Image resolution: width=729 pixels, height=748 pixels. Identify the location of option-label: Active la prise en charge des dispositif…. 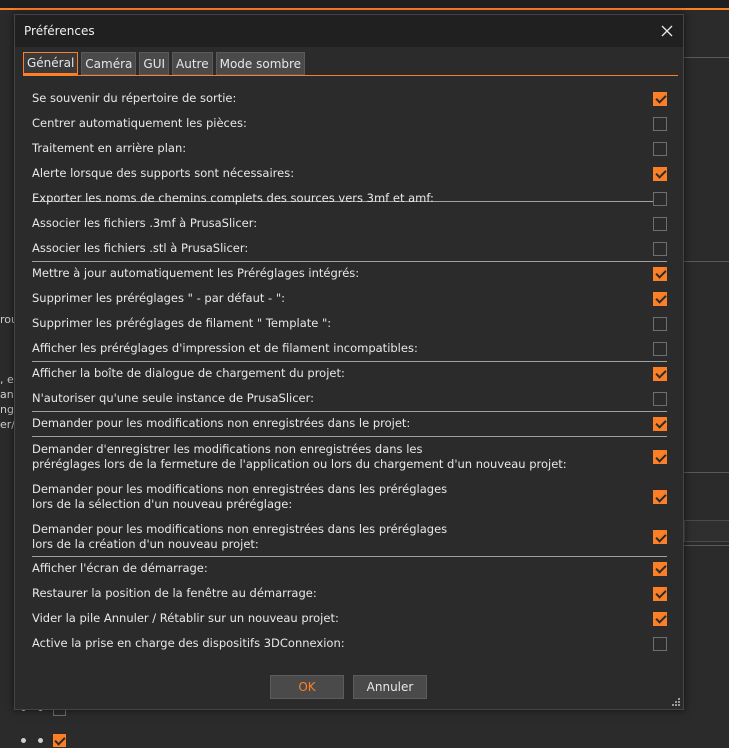
(188, 643).